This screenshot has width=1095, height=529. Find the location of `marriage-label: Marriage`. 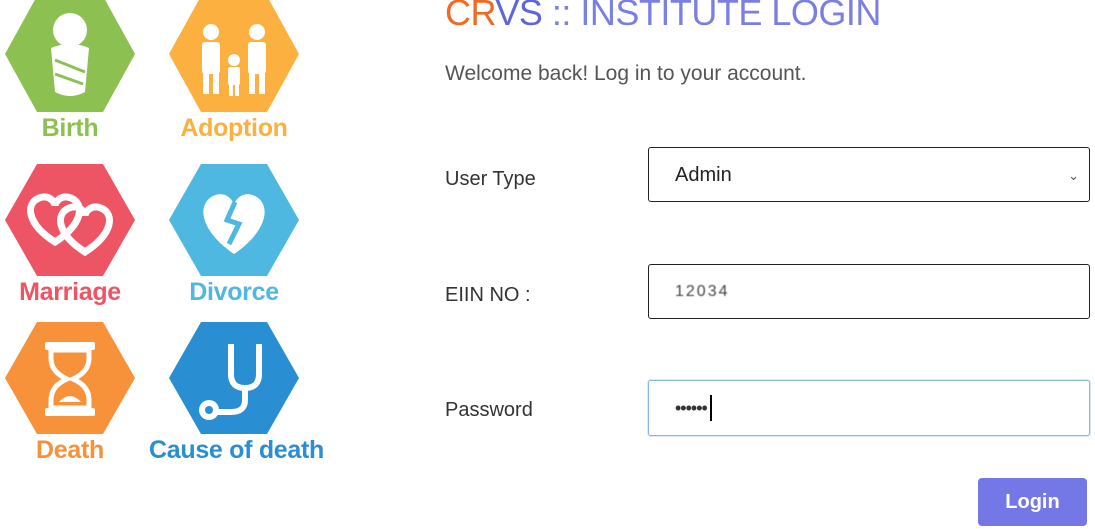

marriage-label: Marriage is located at coordinates (70, 292).